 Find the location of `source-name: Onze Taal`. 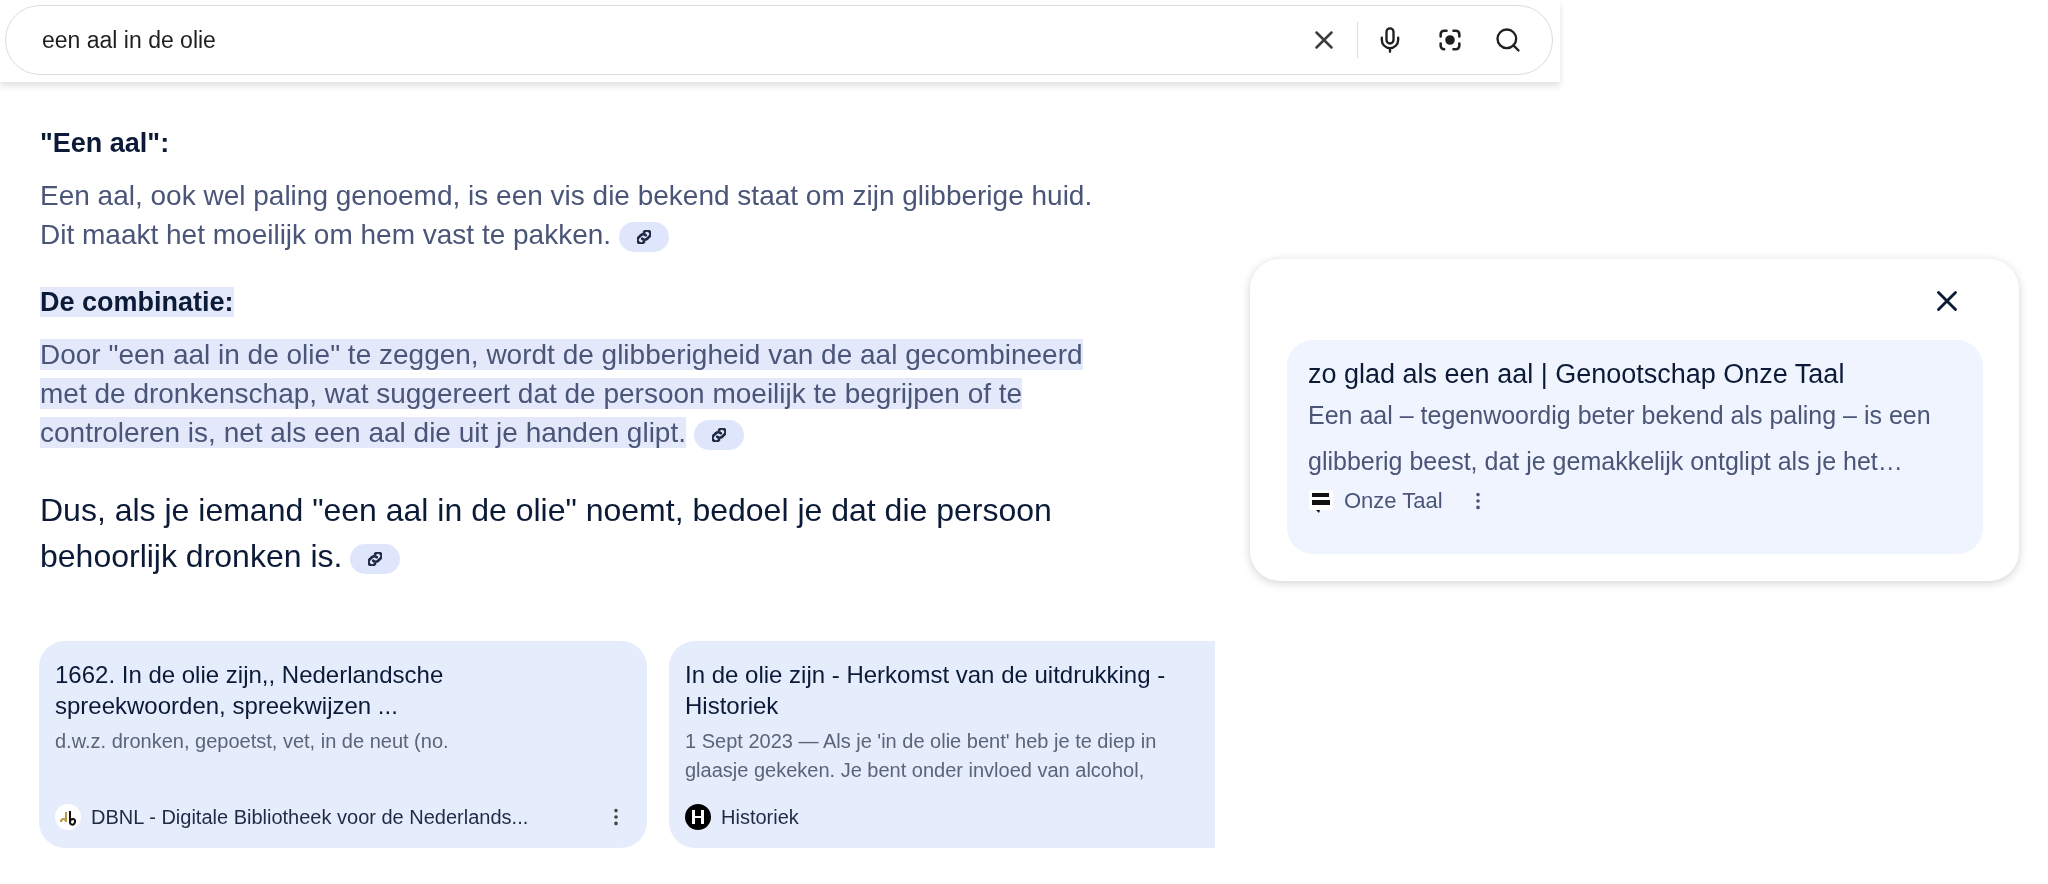

source-name: Onze Taal is located at coordinates (1393, 500).